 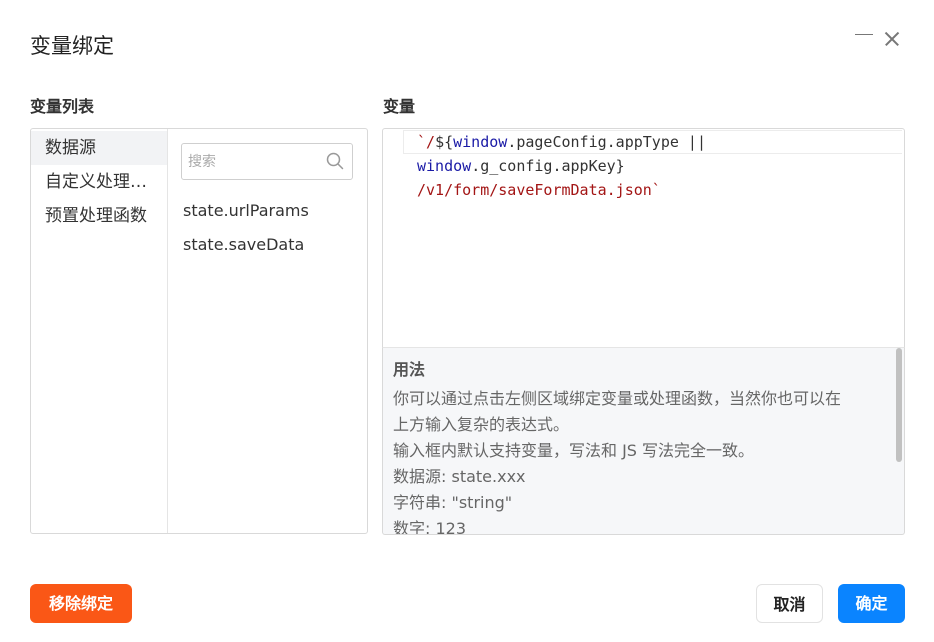 I want to click on code-token-interp: ${, so click(x=444, y=142).